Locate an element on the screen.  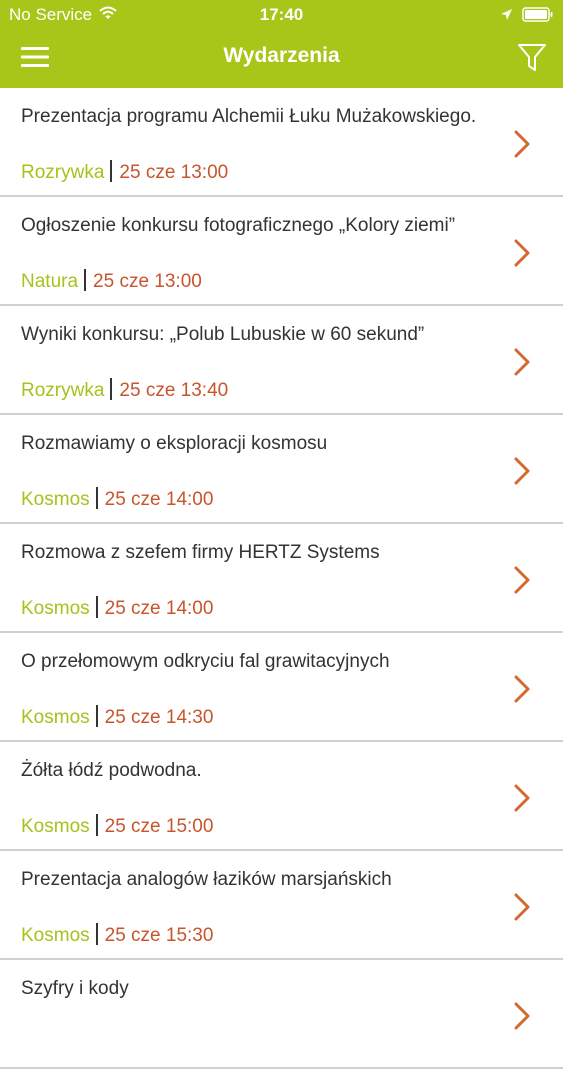
event-meta: Kosmos 25 cze 14:30 is located at coordinates (117, 717).